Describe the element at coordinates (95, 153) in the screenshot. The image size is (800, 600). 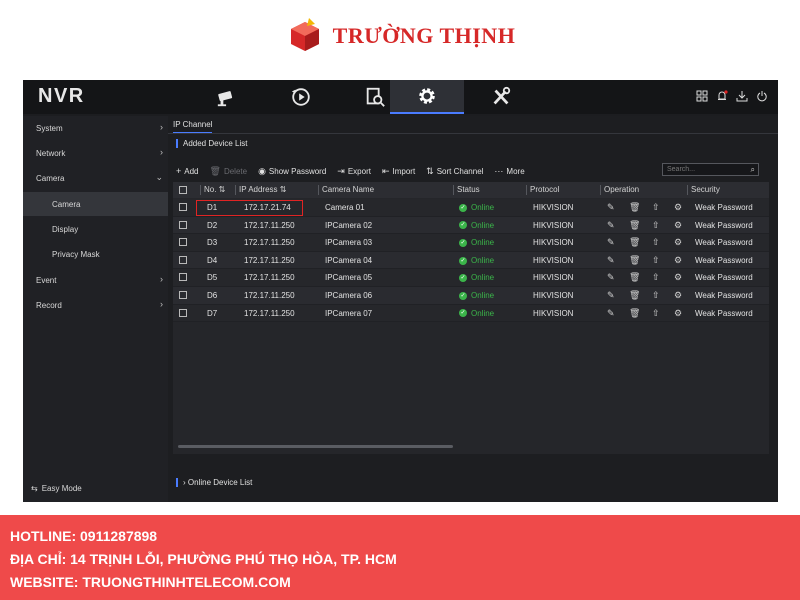
I see `sidebar-item-network: Network ›` at that location.